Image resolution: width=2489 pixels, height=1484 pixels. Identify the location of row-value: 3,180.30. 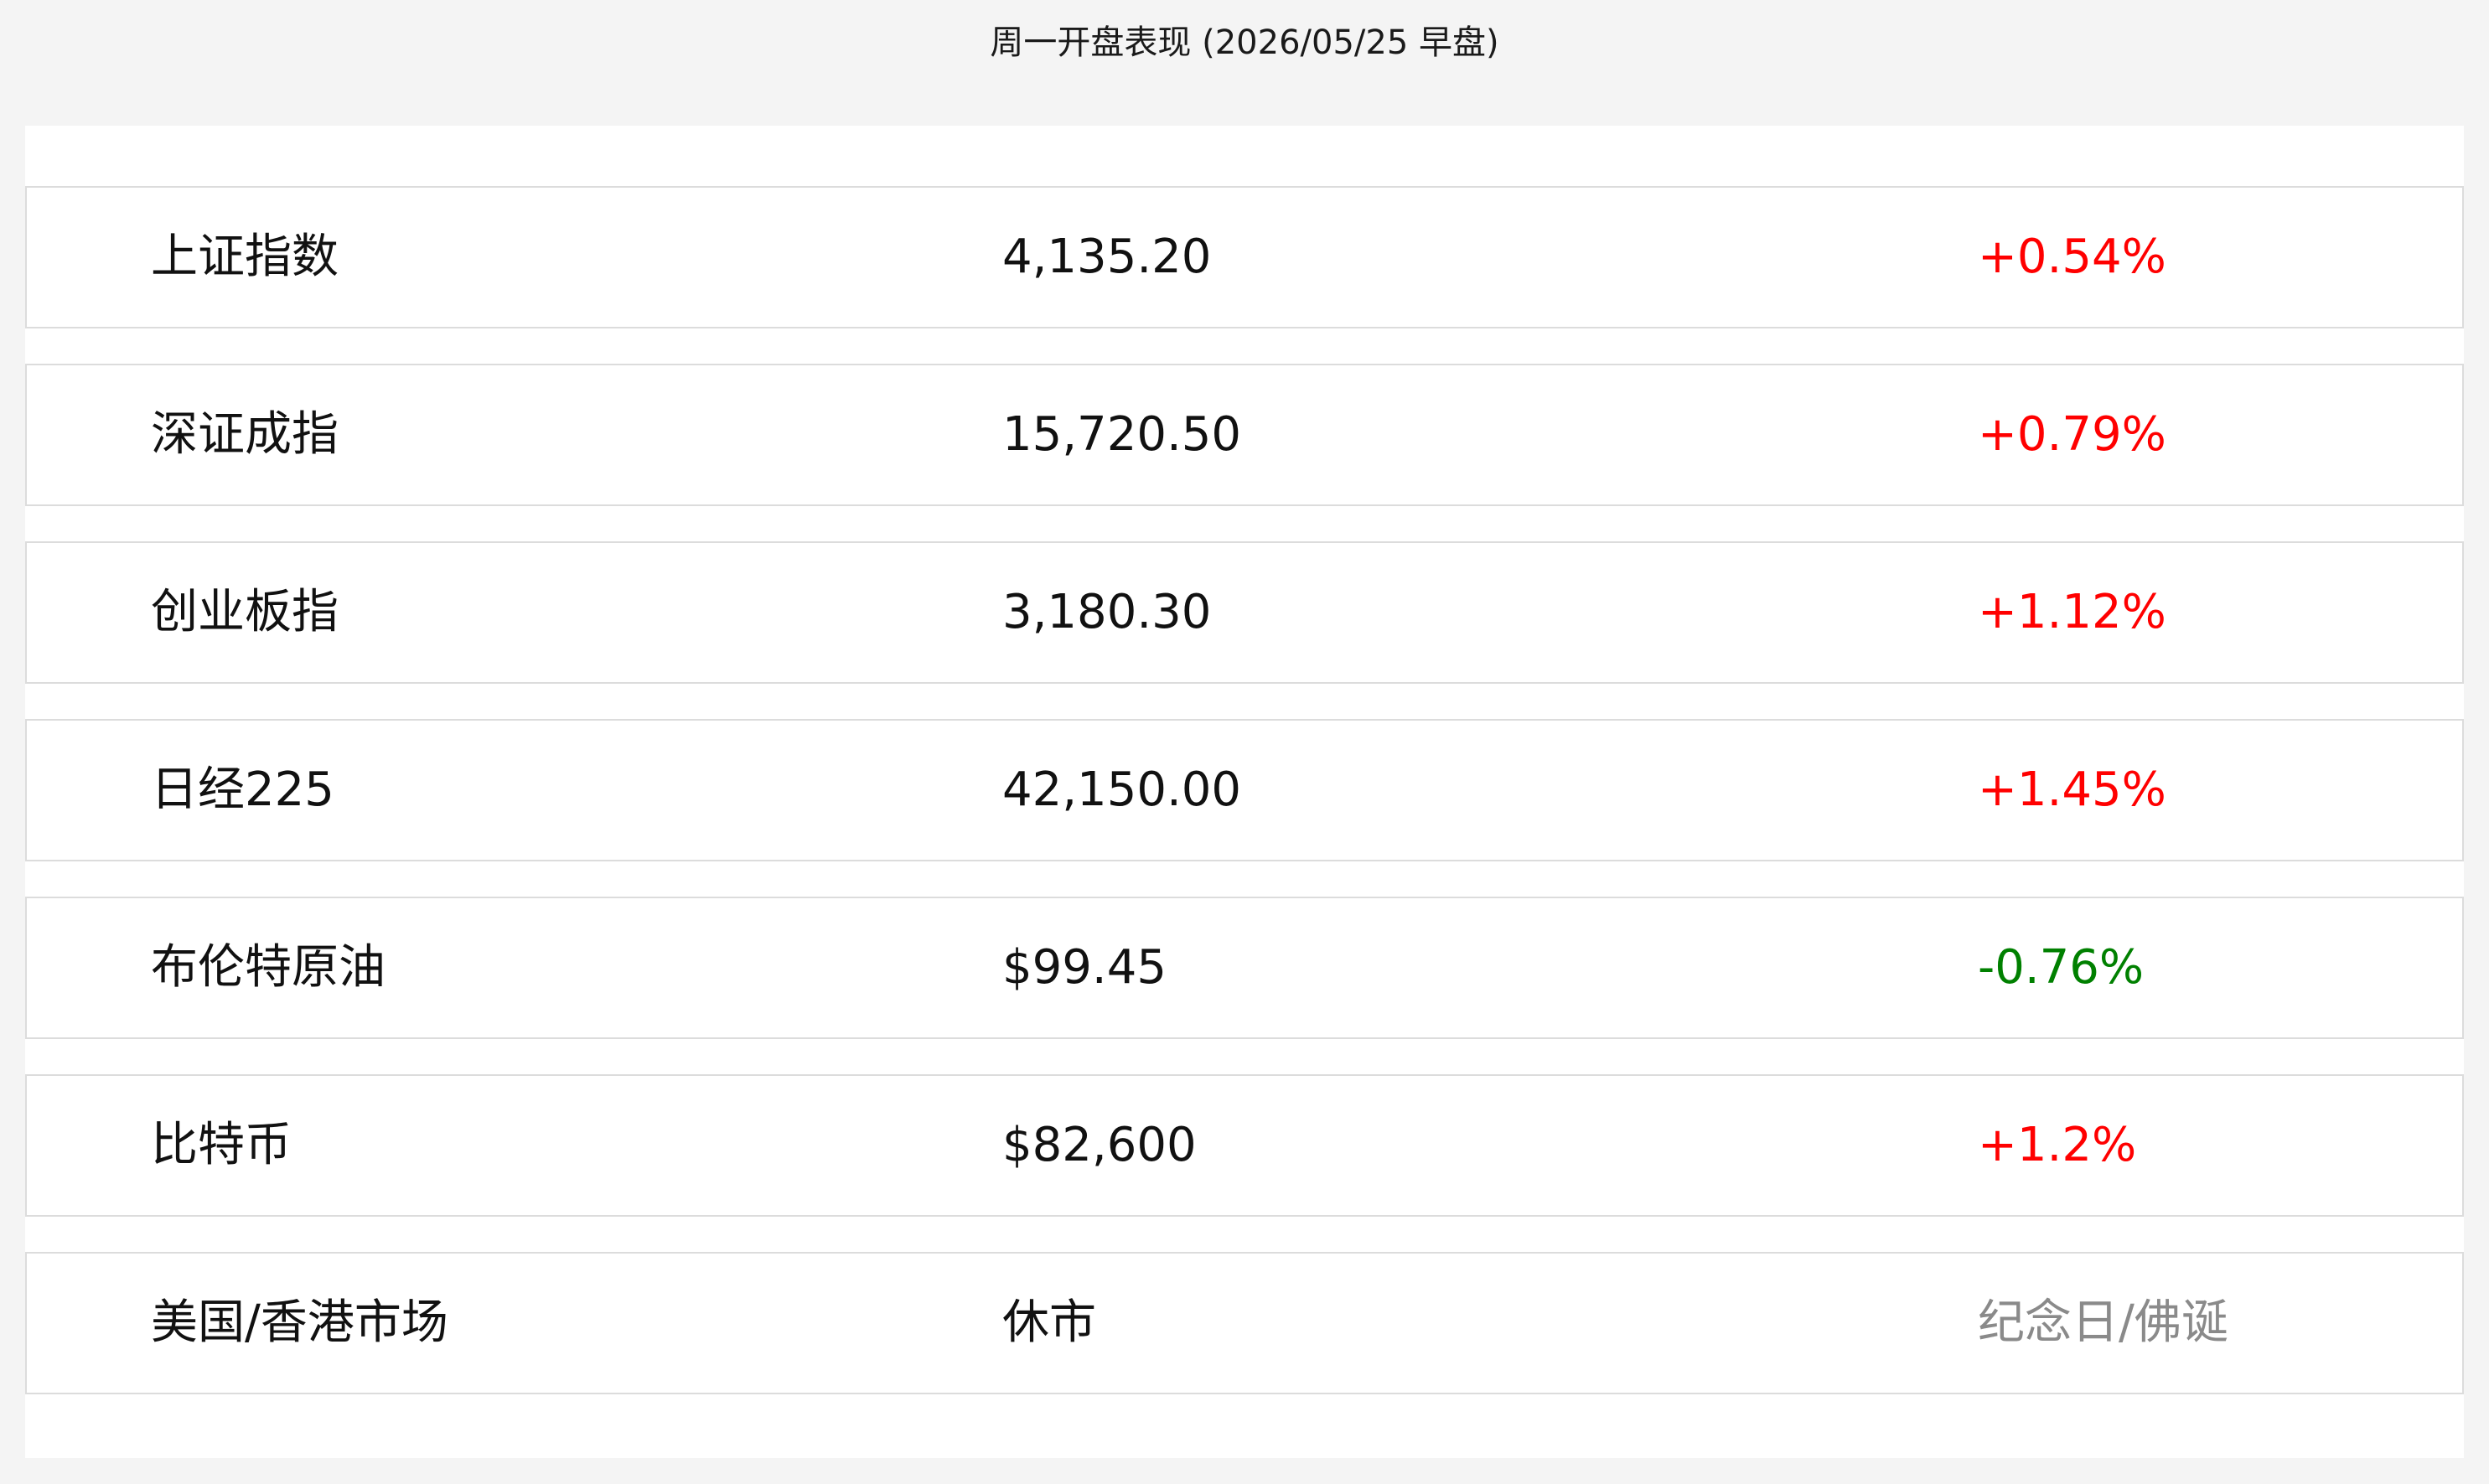
(1107, 612).